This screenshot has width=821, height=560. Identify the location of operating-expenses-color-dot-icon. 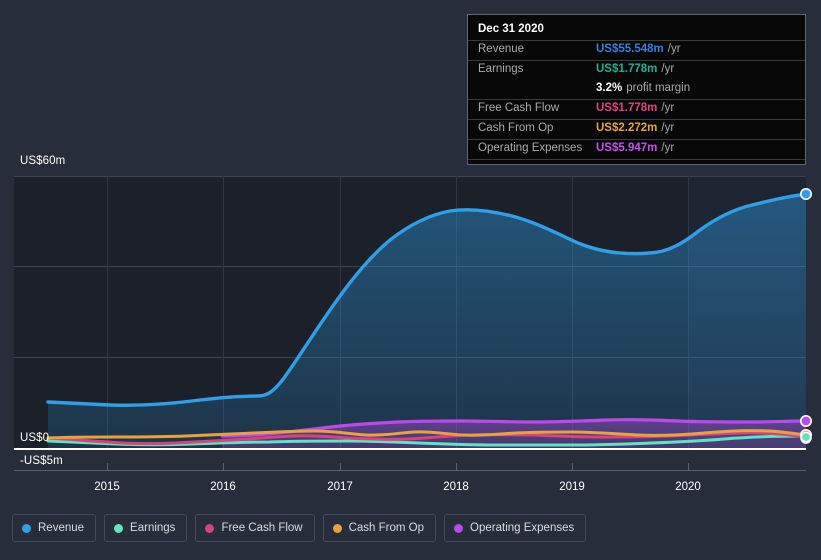
(459, 528).